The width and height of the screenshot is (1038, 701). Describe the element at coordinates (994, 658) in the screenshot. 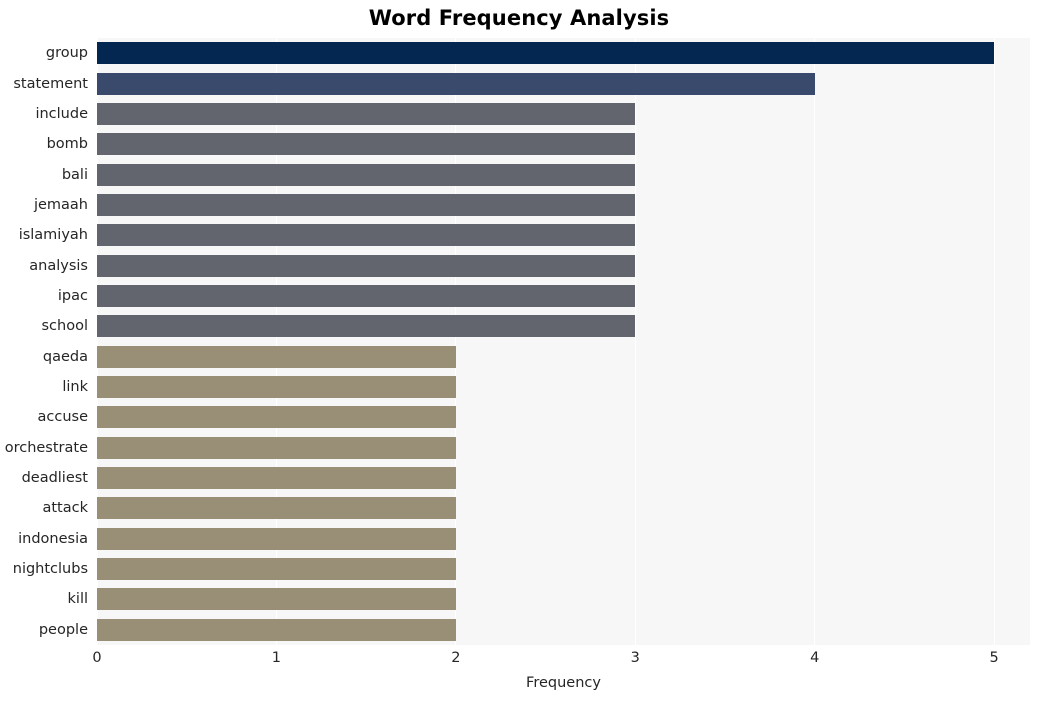

I see `x-tick-label: 5` at that location.